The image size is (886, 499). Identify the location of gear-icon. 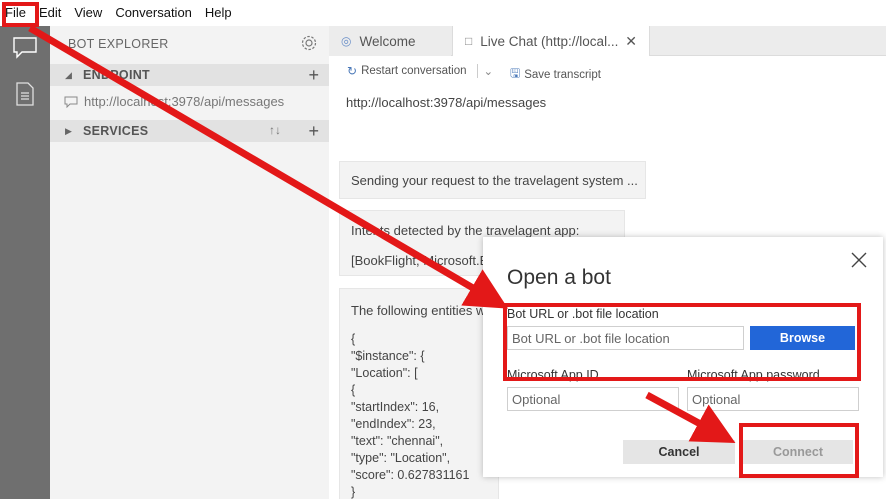
(309, 43).